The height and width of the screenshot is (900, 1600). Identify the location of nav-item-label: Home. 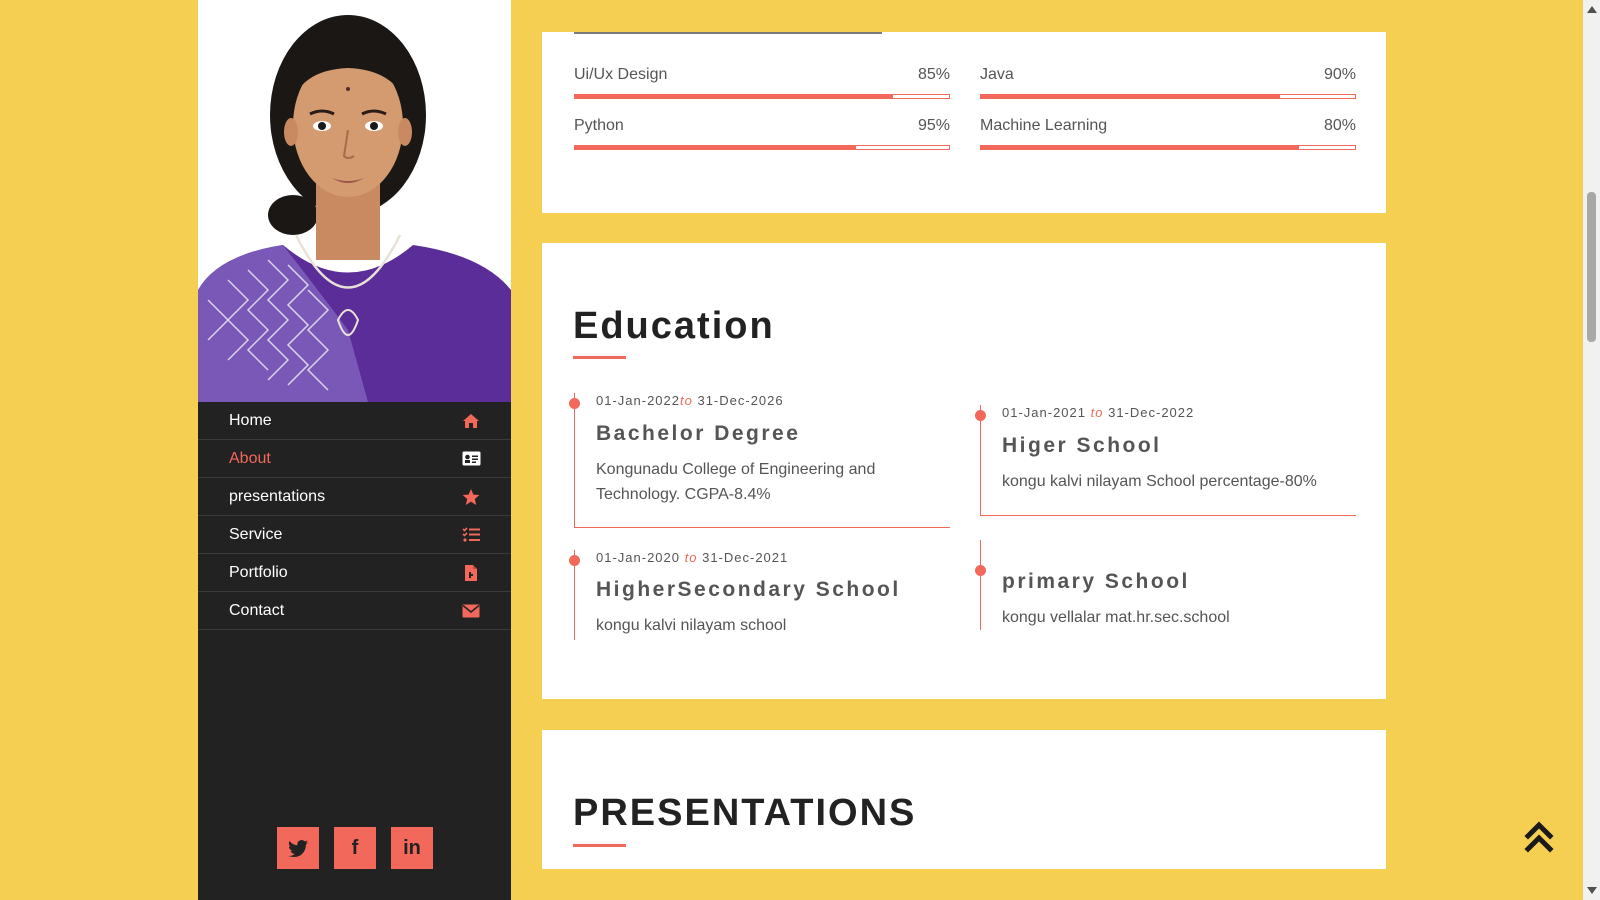
(250, 420).